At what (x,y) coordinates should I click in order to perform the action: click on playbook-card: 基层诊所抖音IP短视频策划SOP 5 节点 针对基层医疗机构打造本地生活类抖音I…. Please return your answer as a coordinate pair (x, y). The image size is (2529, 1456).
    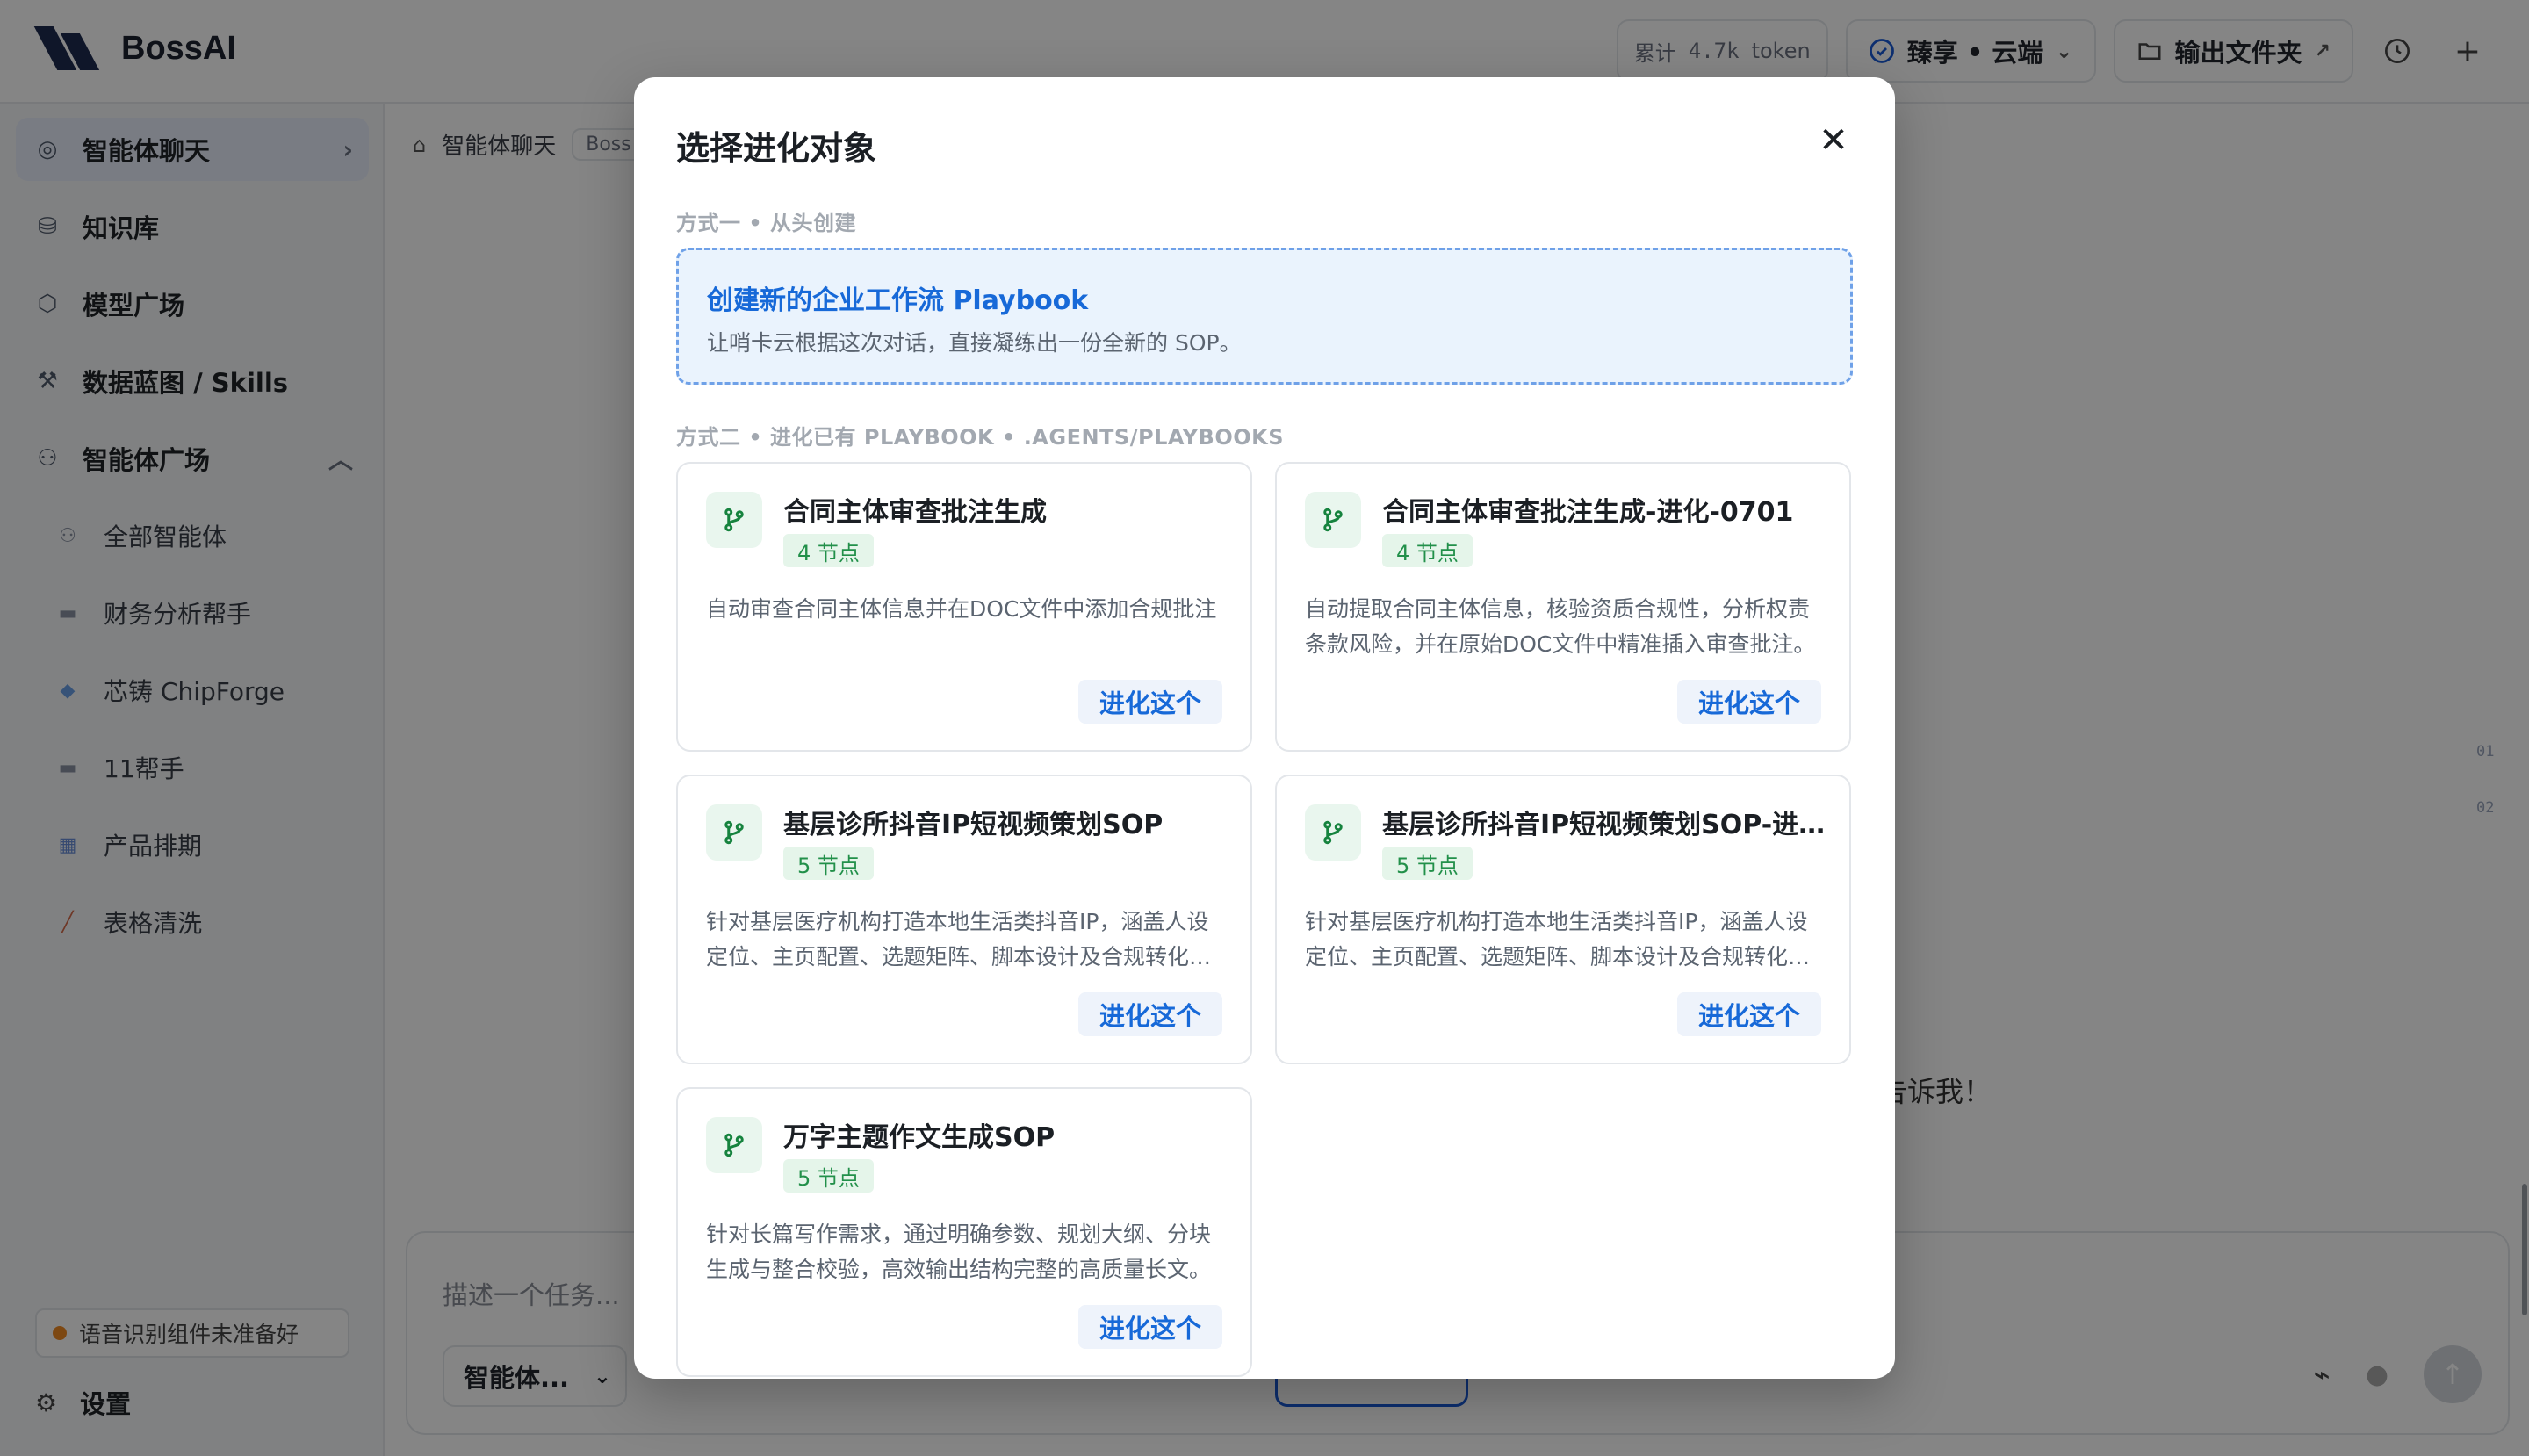
    Looking at the image, I should click on (964, 919).